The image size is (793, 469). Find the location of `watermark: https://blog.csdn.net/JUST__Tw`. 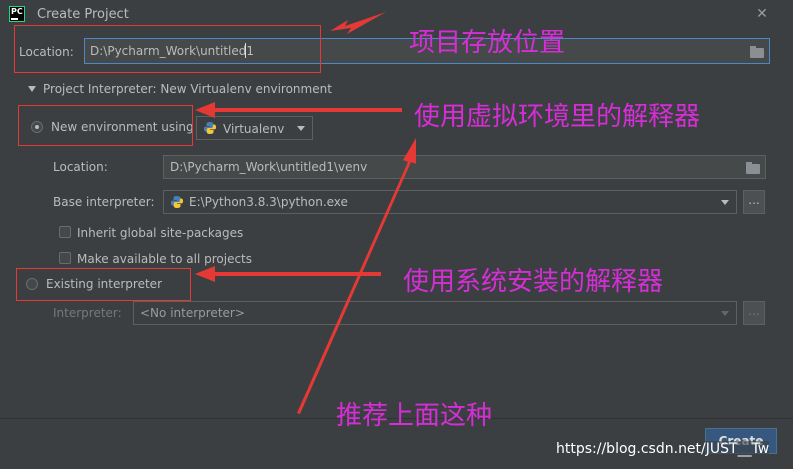

watermark: https://blog.csdn.net/JUST__Tw is located at coordinates (663, 449).